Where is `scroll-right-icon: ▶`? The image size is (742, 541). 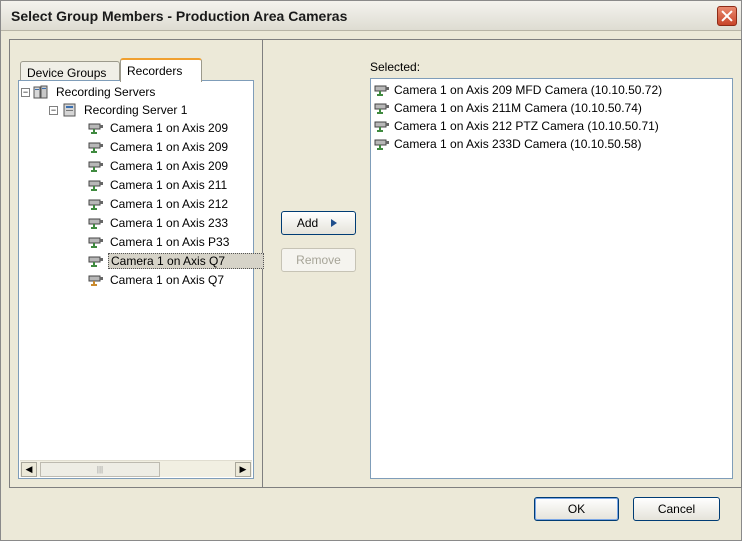 scroll-right-icon: ▶ is located at coordinates (243, 469).